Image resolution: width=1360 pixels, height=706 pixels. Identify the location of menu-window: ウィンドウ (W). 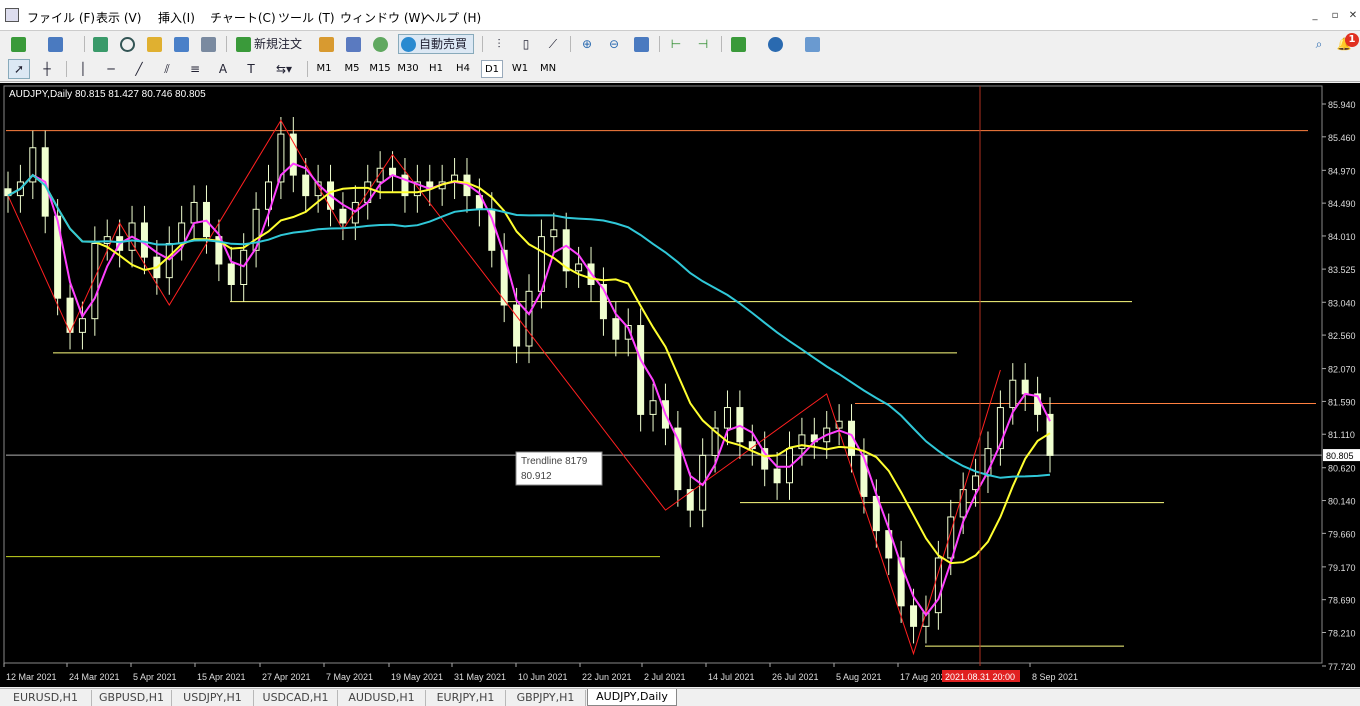
(382, 17).